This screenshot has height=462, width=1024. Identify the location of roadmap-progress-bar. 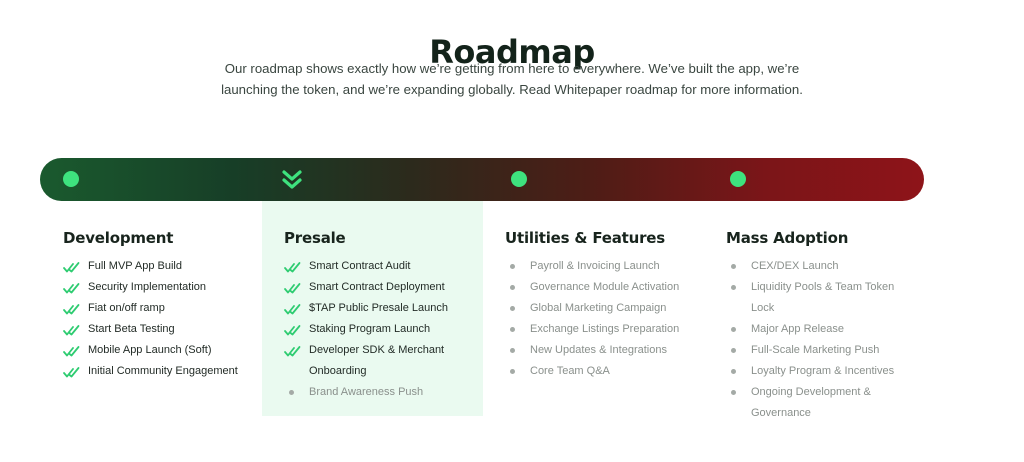
(482, 179).